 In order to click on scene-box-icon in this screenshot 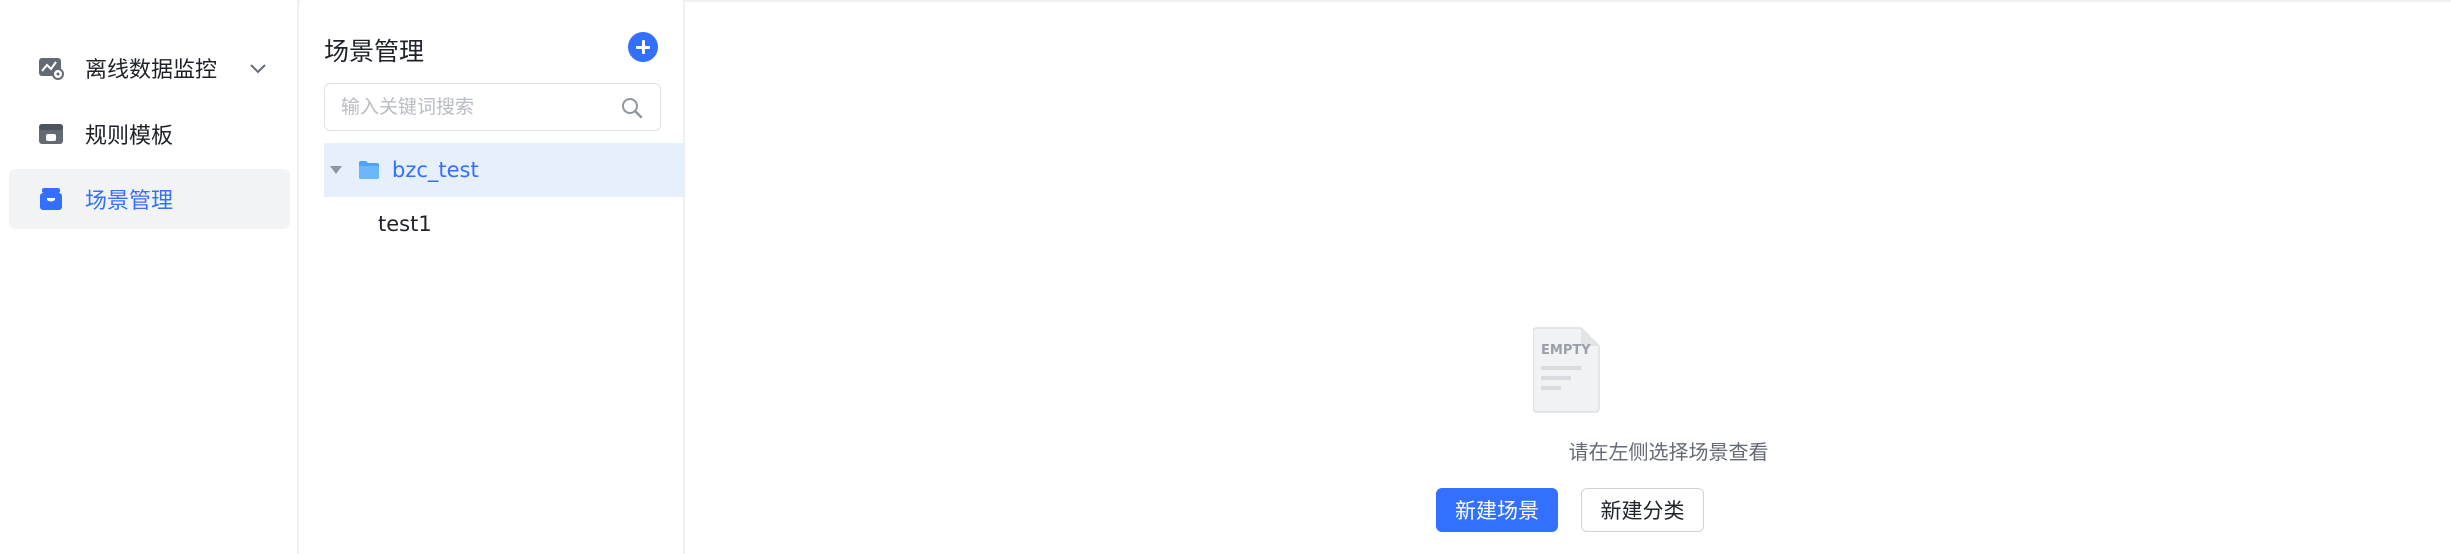, I will do `click(51, 199)`.